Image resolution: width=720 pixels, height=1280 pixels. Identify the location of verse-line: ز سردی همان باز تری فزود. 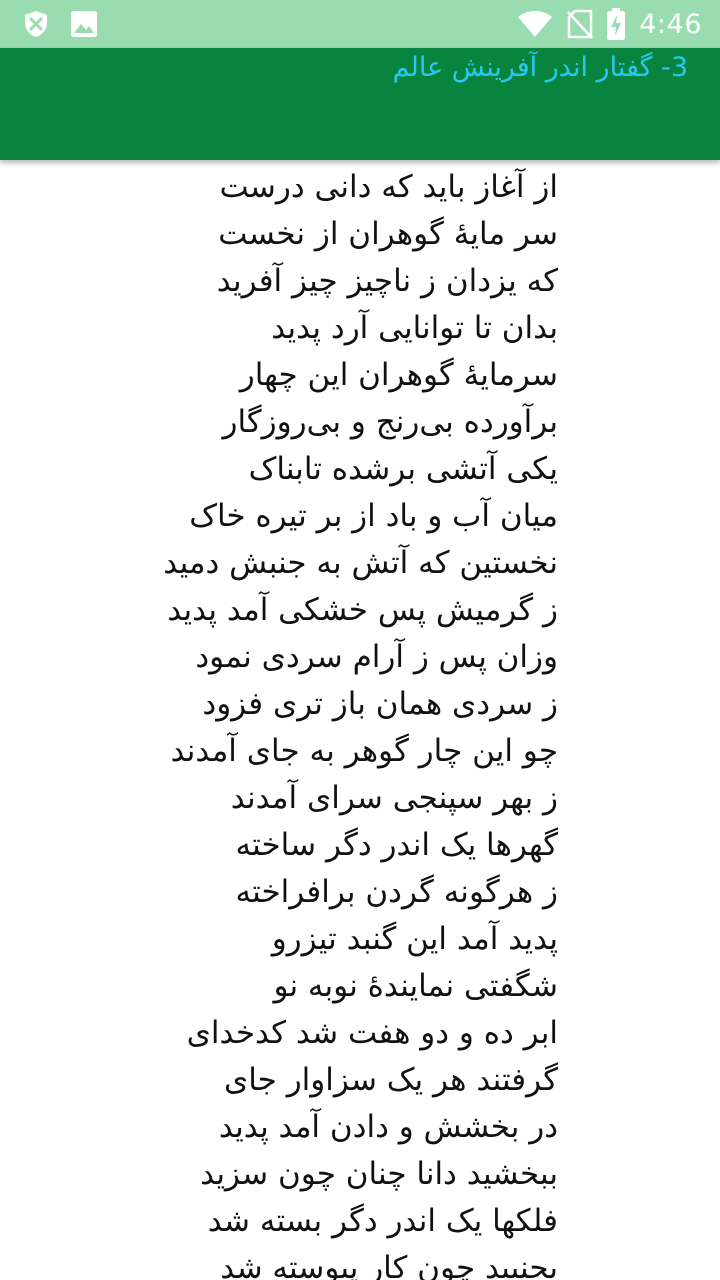
(380, 704).